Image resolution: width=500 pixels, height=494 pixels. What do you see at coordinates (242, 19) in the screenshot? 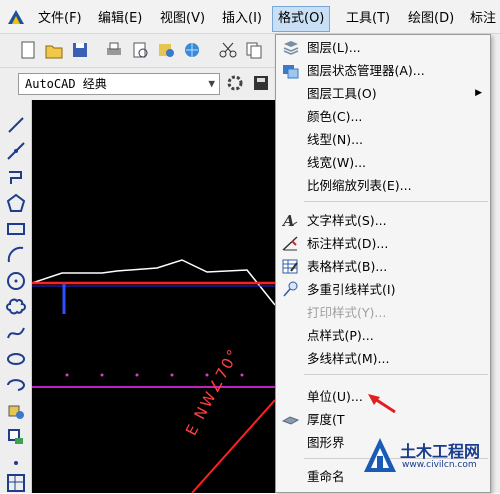
I see `menu-insert: 插入(I)` at bounding box center [242, 19].